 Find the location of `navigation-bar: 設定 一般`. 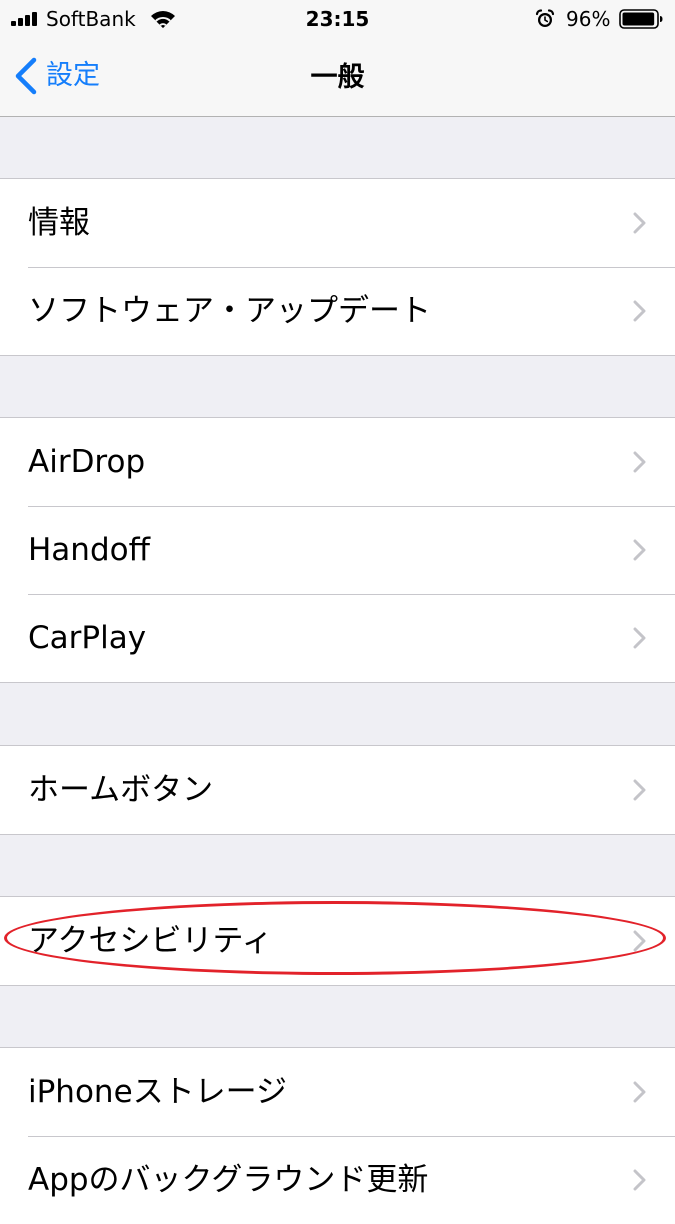

navigation-bar: 設定 一般 is located at coordinates (337, 78).